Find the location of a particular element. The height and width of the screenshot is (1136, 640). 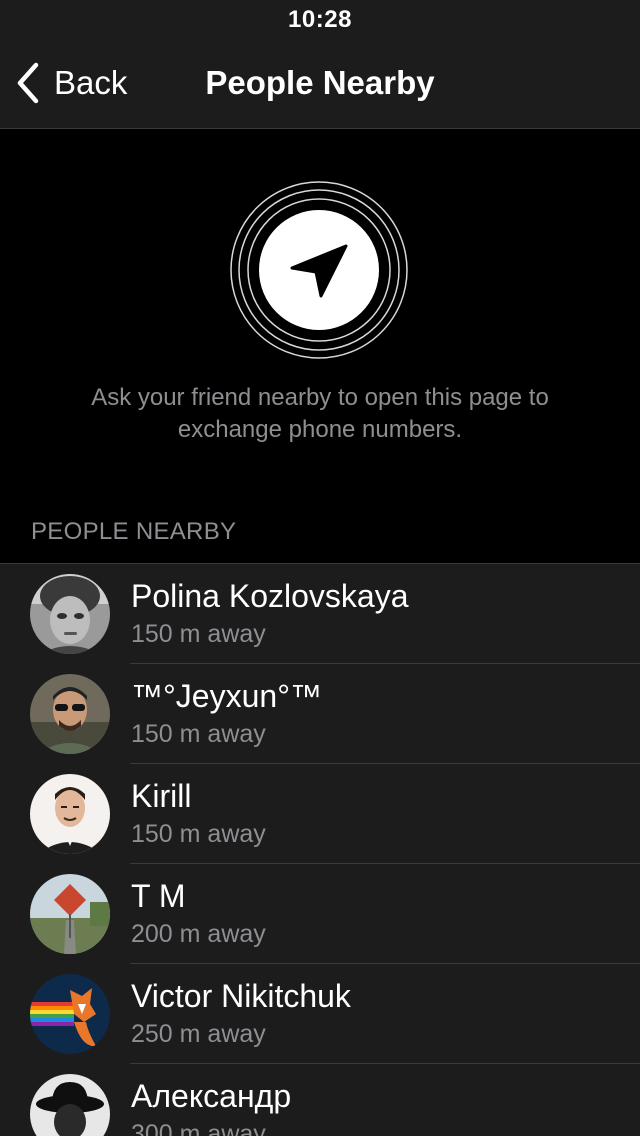

status-bar: 10:28 is located at coordinates (320, 20).